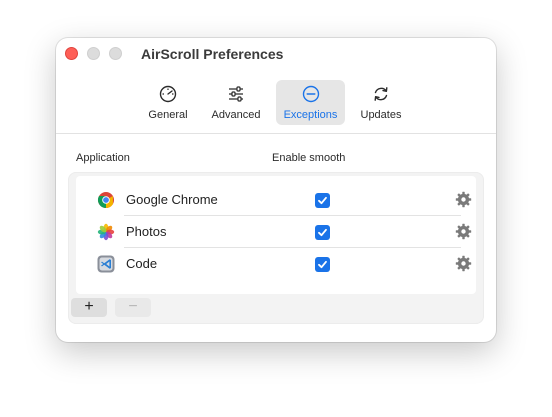 The width and height of the screenshot is (552, 417). I want to click on app-name: Photos, so click(146, 231).